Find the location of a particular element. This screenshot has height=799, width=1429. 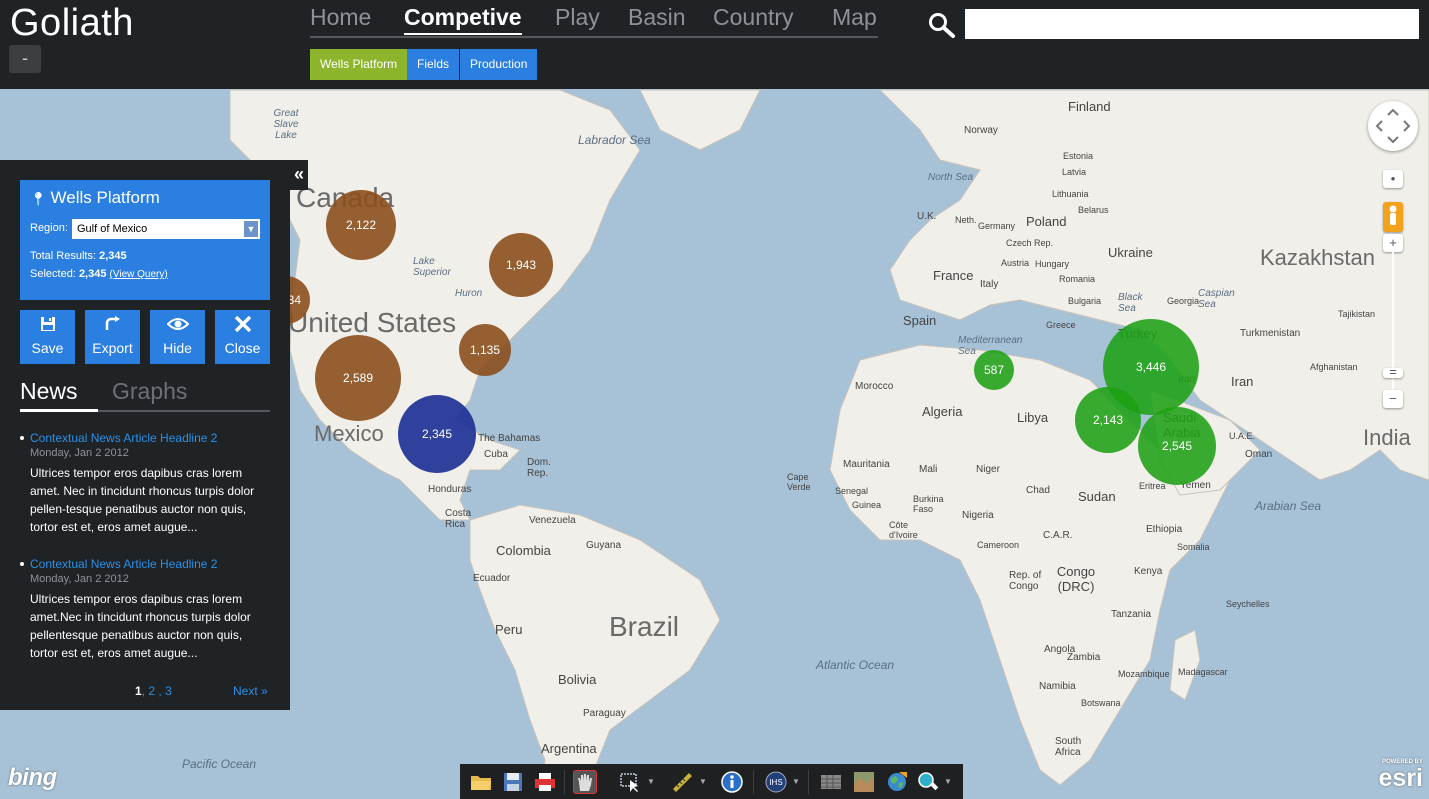

bubble-value: 587 is located at coordinates (994, 370).